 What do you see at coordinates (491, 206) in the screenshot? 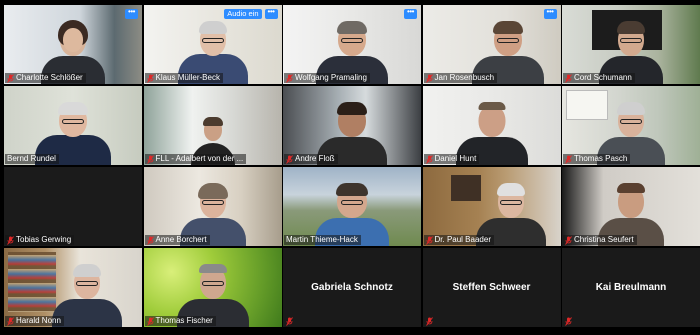
I see `video-tile: Dr. Paul Baader` at bounding box center [491, 206].